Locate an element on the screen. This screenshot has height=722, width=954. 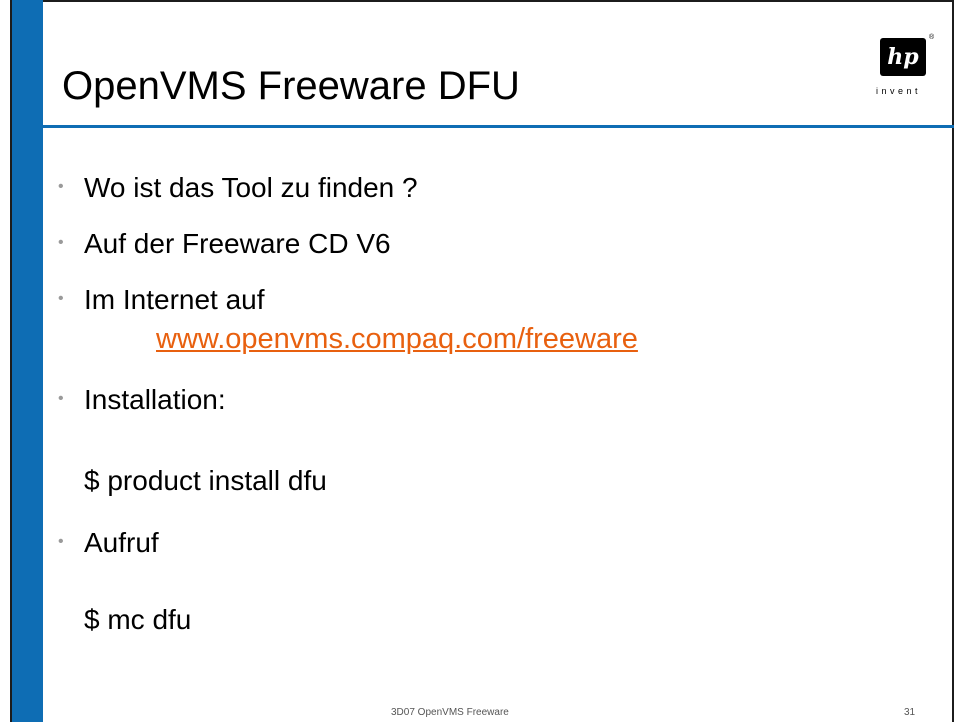
freeware-link: www.openvms.compaq.com/freeware is located at coordinates (397, 339).